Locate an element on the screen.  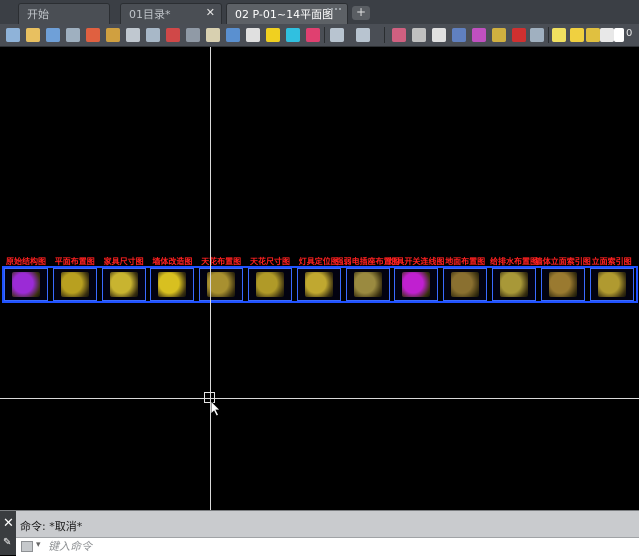
command-input is located at coordinates (328, 546).